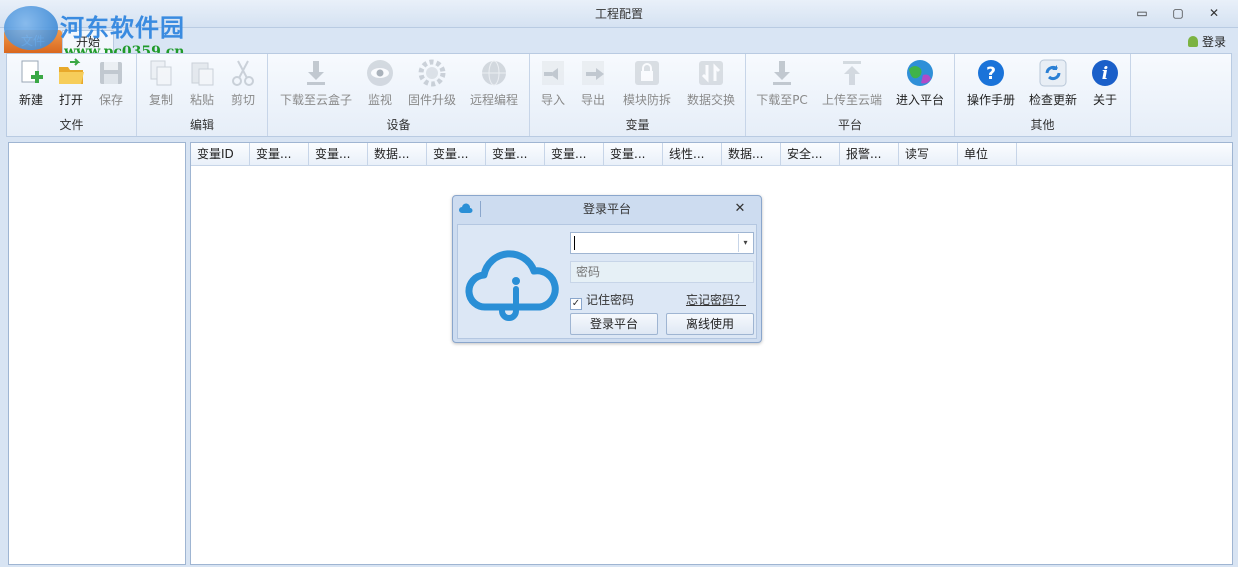 This screenshot has width=1238, height=567. I want to click on download-to-cloudbox-label: 下载至云盒子, so click(315, 100).